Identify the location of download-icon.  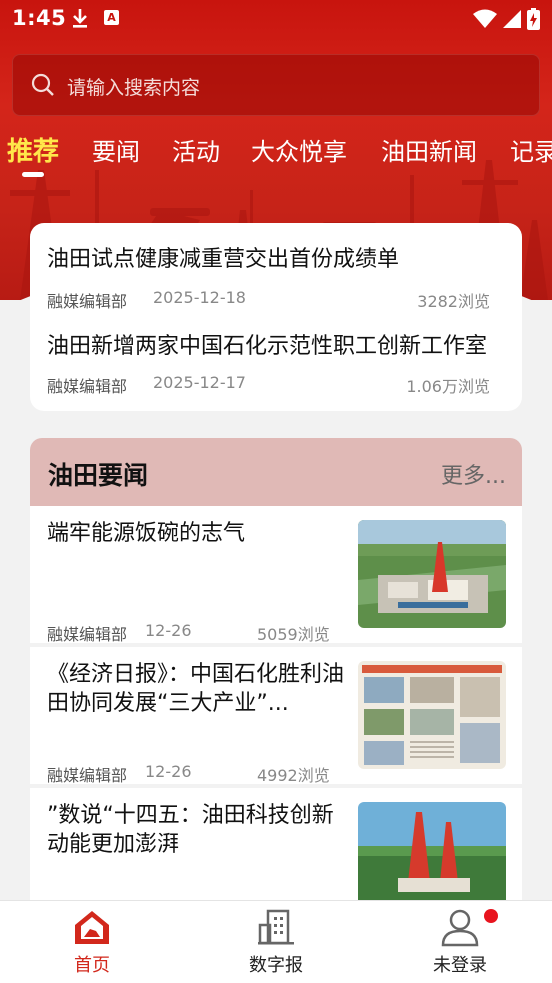
(80, 18).